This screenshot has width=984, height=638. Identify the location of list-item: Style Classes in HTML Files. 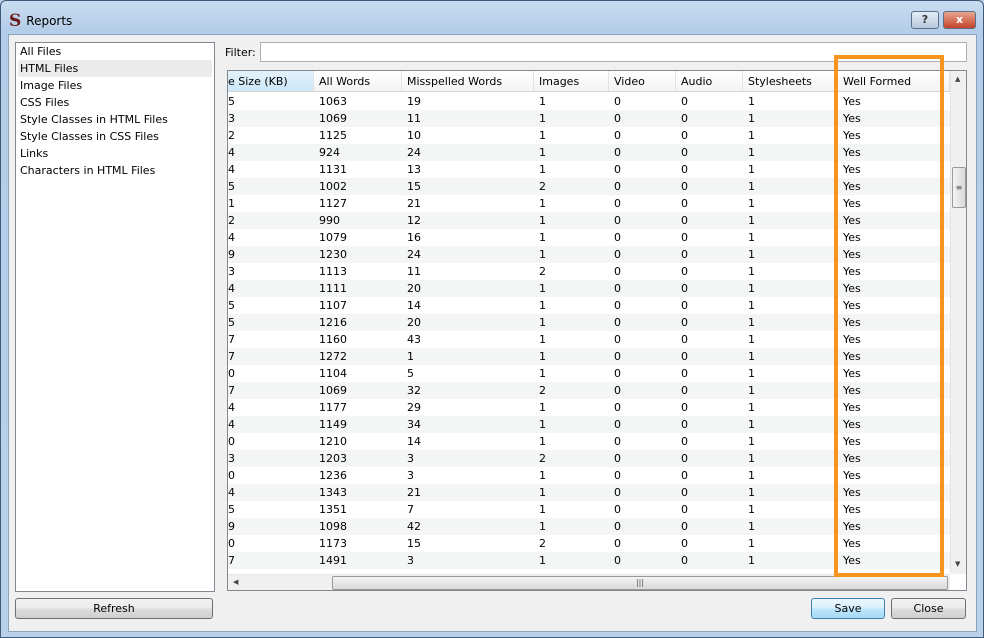
(115, 119).